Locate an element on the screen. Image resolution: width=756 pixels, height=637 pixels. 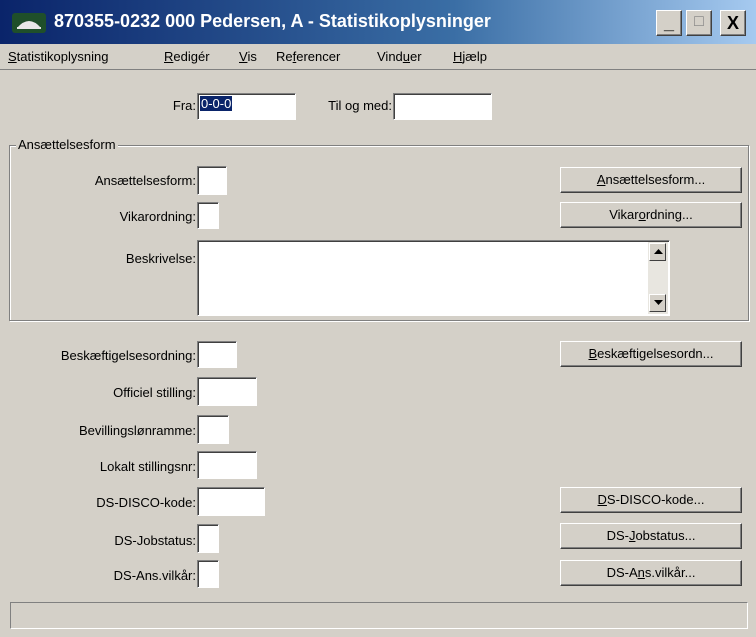
temp-arrangement-input is located at coordinates (208, 215).